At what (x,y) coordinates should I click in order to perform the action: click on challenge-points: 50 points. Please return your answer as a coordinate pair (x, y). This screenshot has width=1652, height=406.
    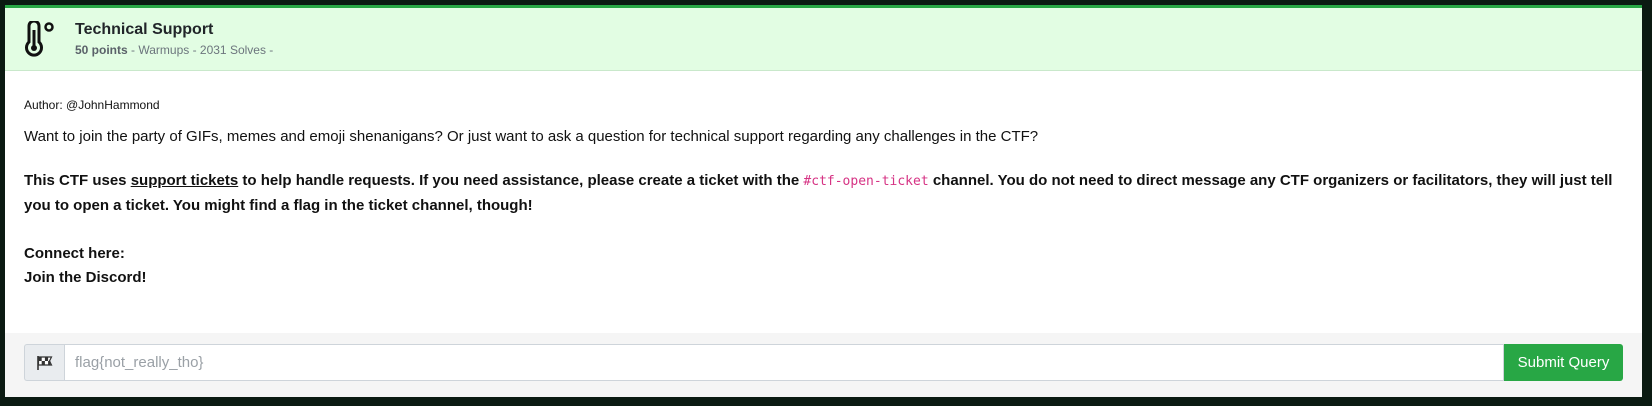
    Looking at the image, I should click on (101, 50).